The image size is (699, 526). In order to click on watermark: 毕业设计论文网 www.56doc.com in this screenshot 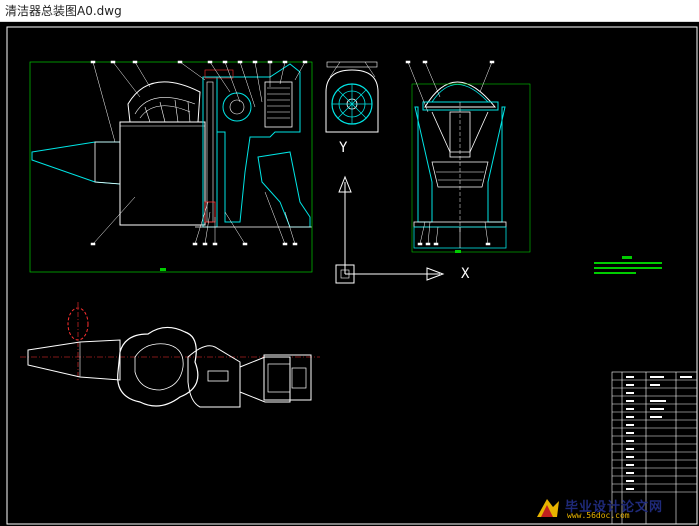, I will do `click(613, 509)`.